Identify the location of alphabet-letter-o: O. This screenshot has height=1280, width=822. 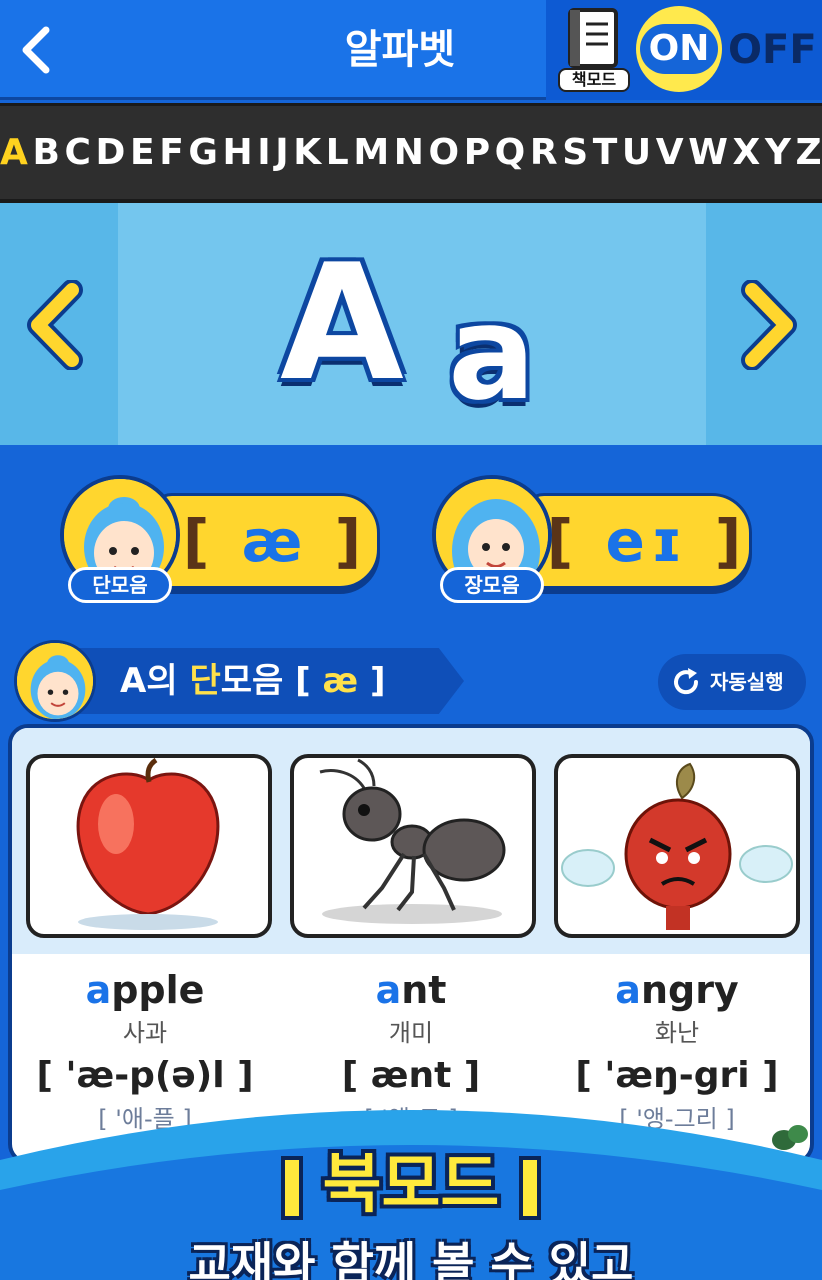
(443, 152).